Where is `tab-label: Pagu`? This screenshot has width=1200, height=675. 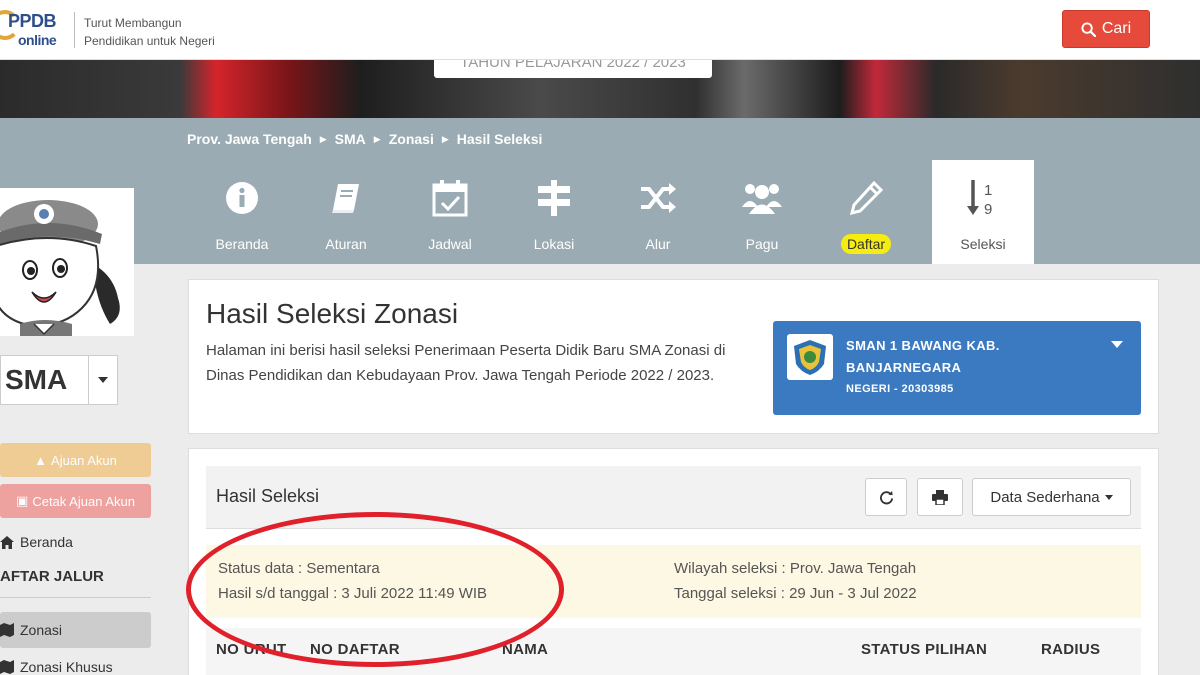
tab-label: Pagu is located at coordinates (762, 244).